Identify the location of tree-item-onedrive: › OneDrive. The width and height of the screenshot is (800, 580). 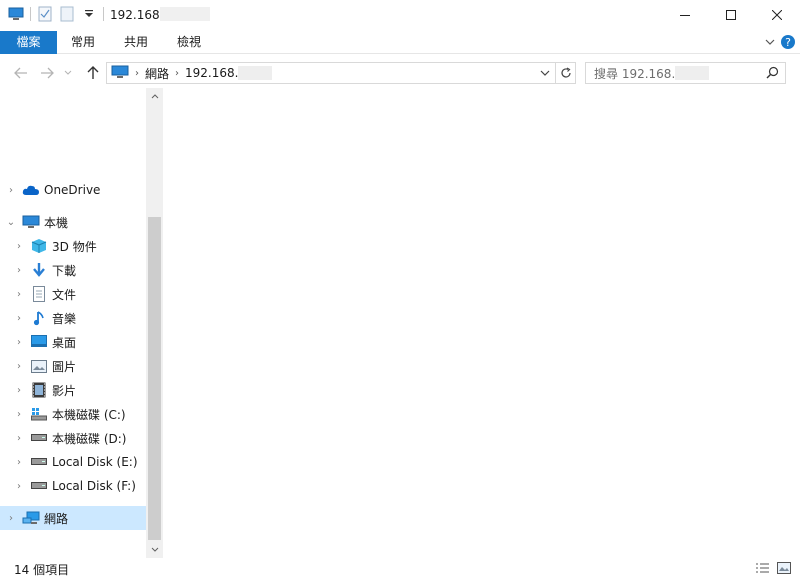
(73, 190).